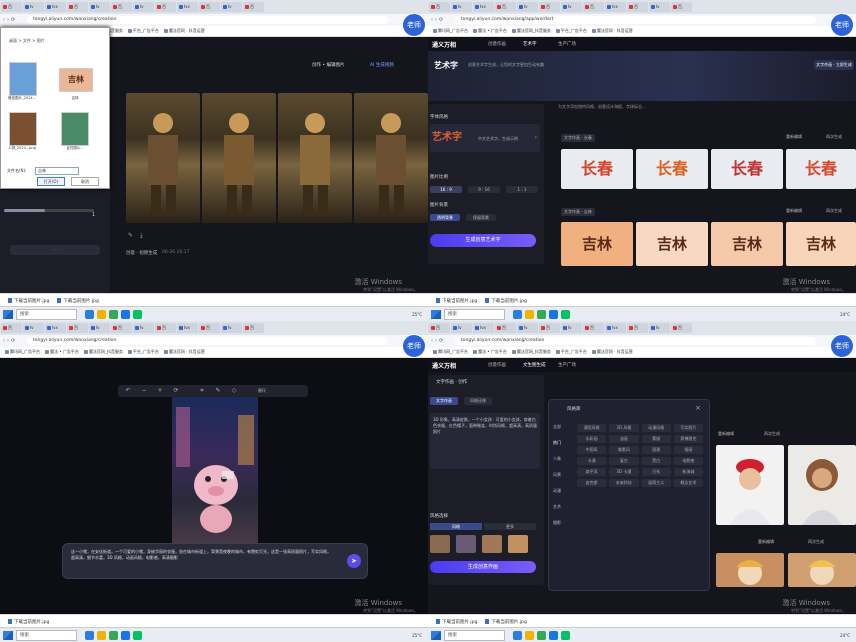  What do you see at coordinates (130, 235) in the screenshot?
I see `edit-icon: ✎` at bounding box center [130, 235].